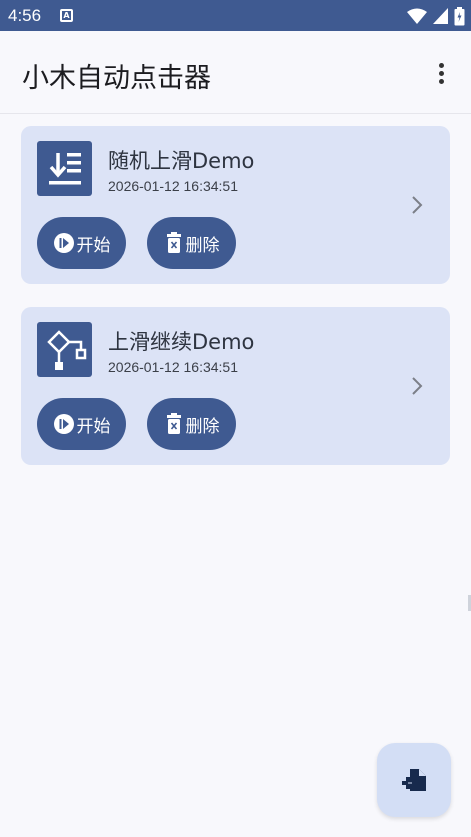 The width and height of the screenshot is (471, 837). What do you see at coordinates (442, 74) in the screenshot?
I see `more-vert-icon` at bounding box center [442, 74].